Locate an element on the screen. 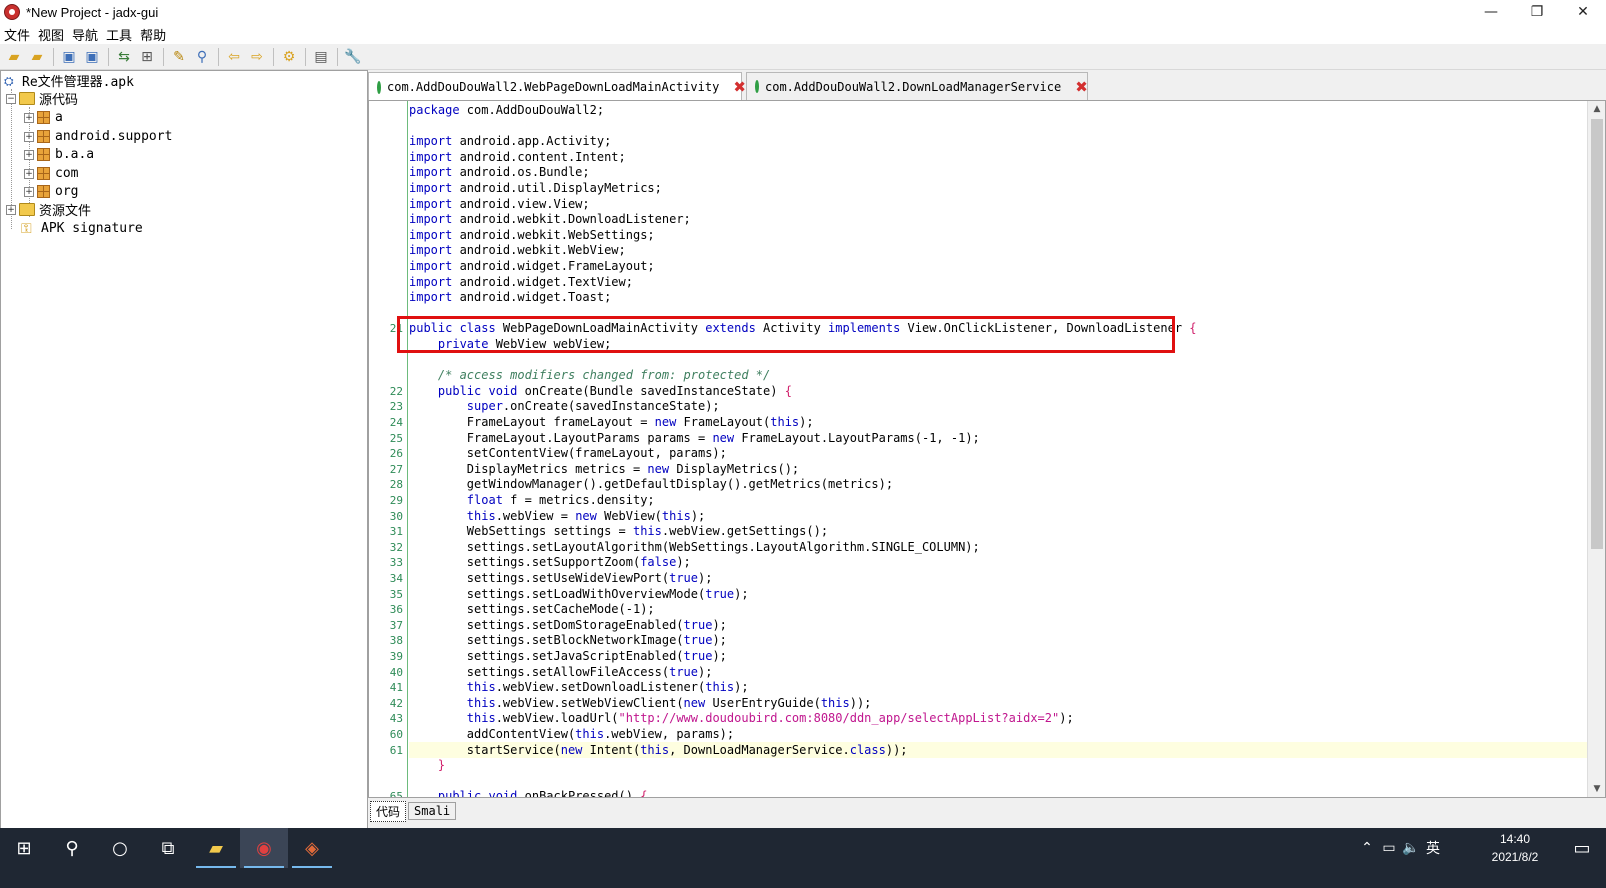 This screenshot has width=1606, height=888. task-view-icon: ⧉ is located at coordinates (168, 848).